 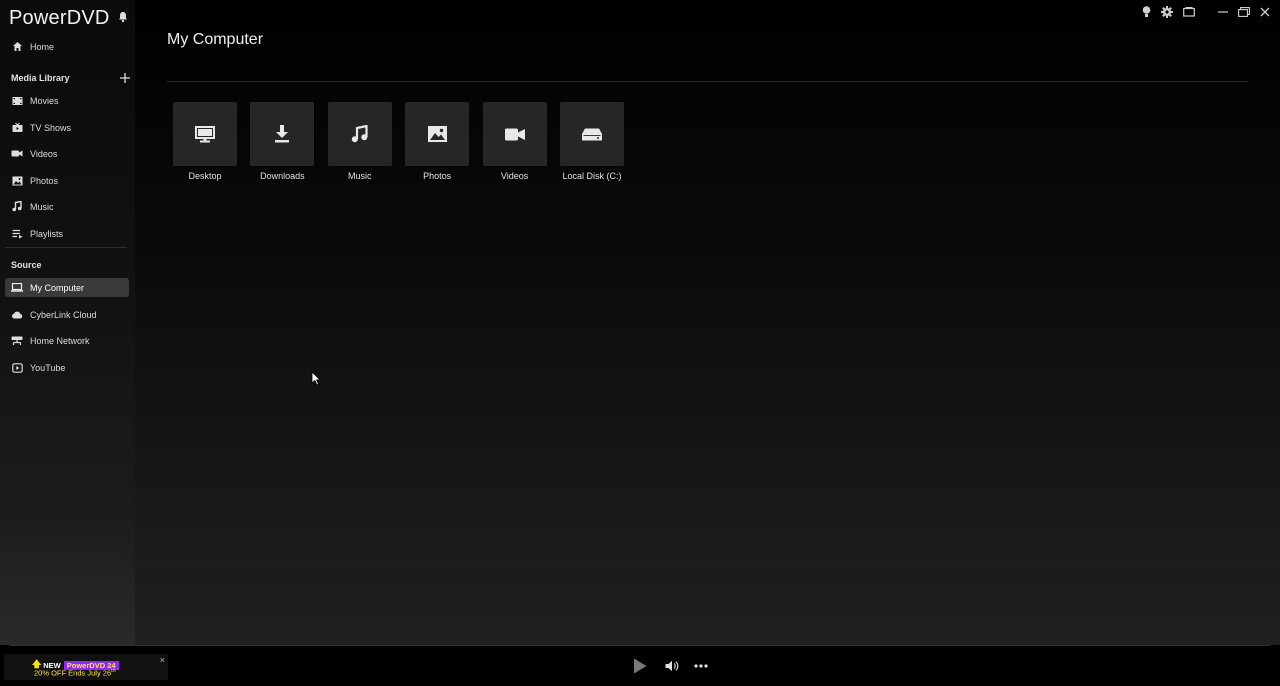 What do you see at coordinates (17, 47) in the screenshot?
I see `home-icon` at bounding box center [17, 47].